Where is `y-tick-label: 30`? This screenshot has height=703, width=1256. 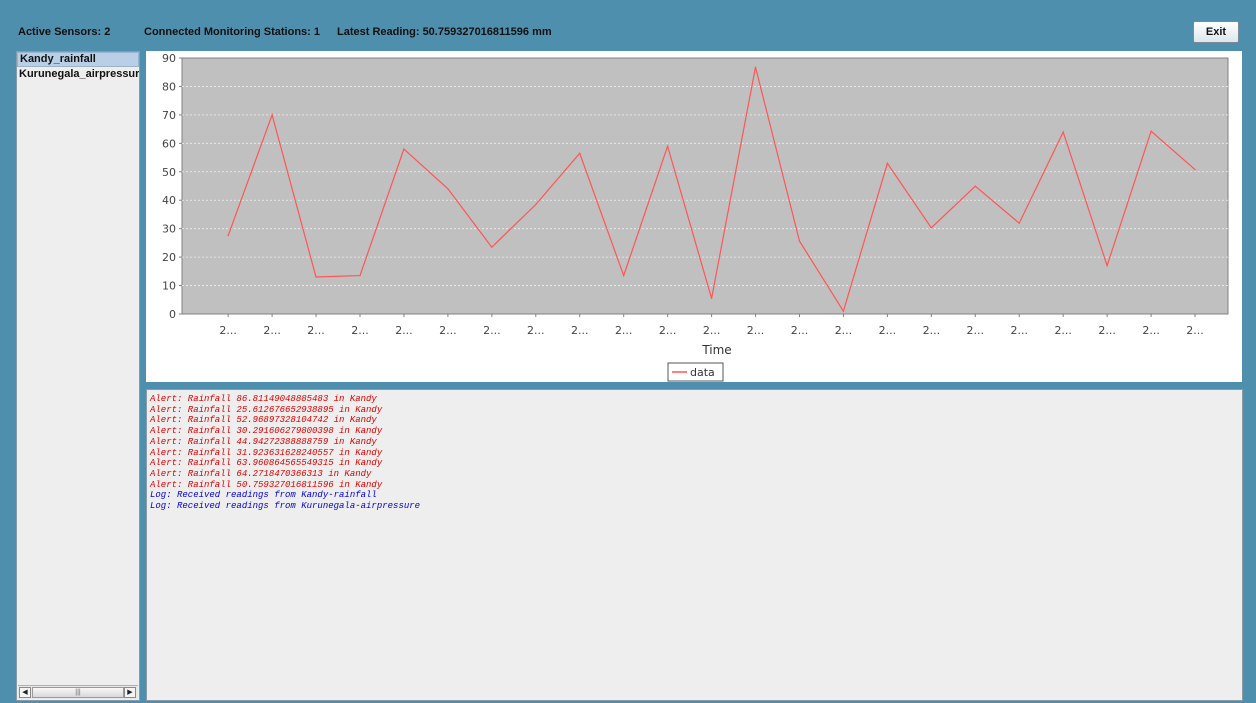
y-tick-label: 30 is located at coordinates (169, 229).